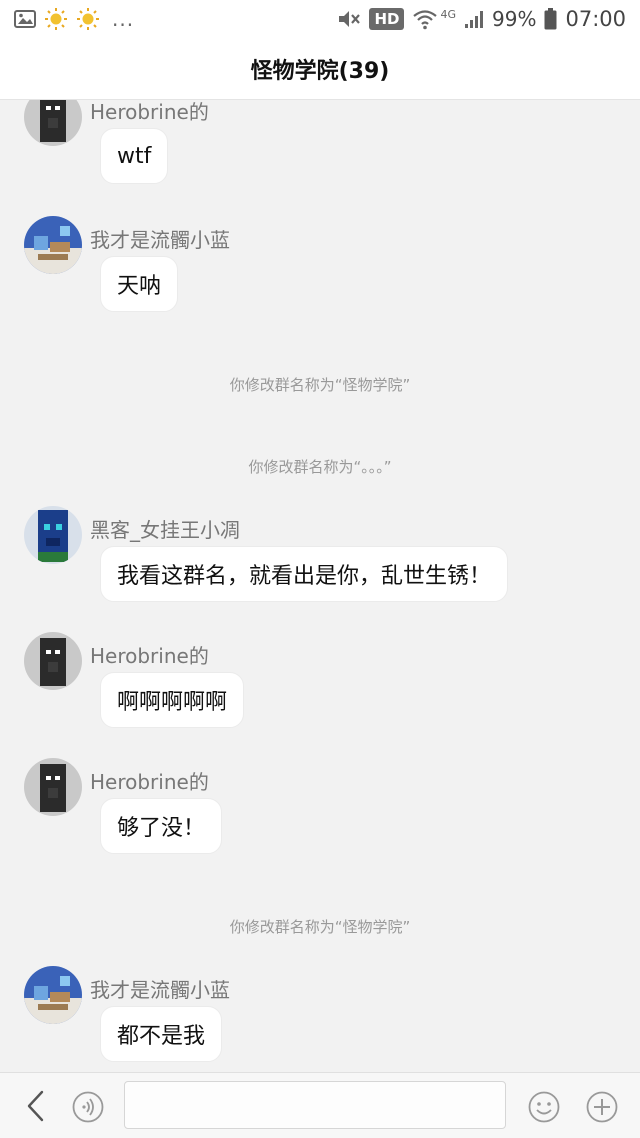  I want to click on message-bubble: 啊啊啊啊啊, so click(172, 700).